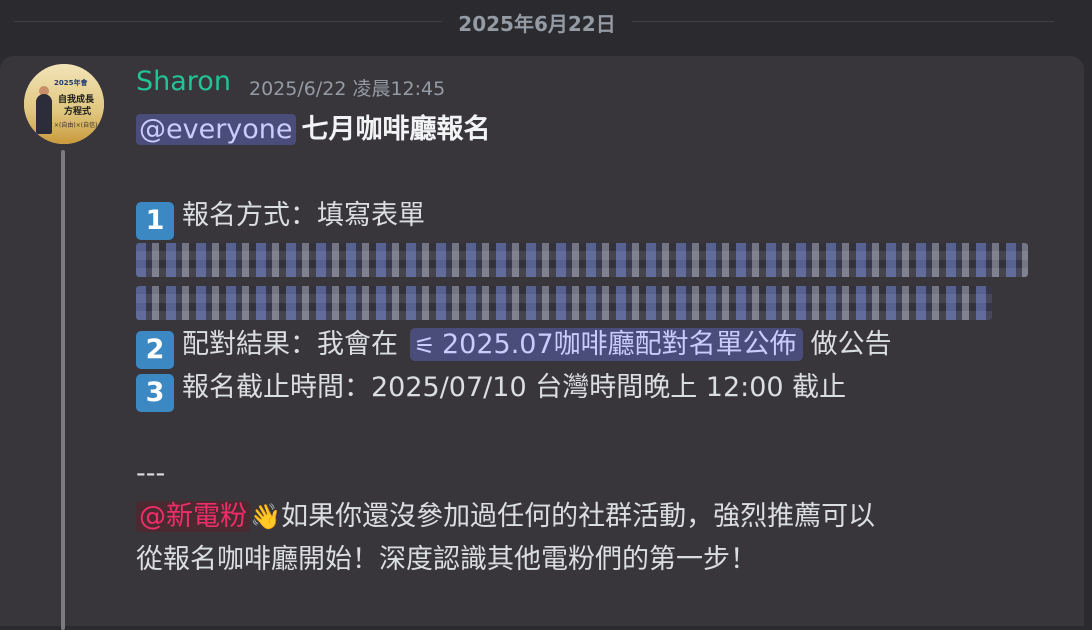 This screenshot has height=630, width=1092. Describe the element at coordinates (76, 125) in the screenshot. I see `avatar-text-line4: ×(自由)×(自信)` at that location.